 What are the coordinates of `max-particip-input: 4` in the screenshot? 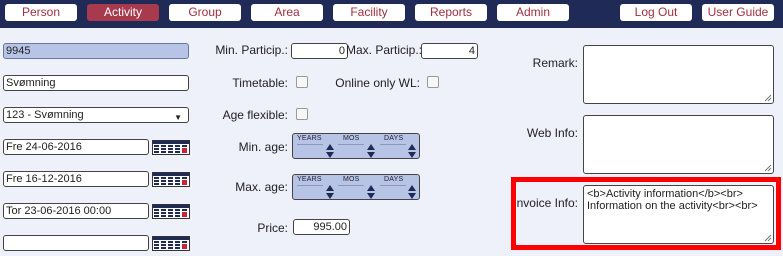 It's located at (449, 51).